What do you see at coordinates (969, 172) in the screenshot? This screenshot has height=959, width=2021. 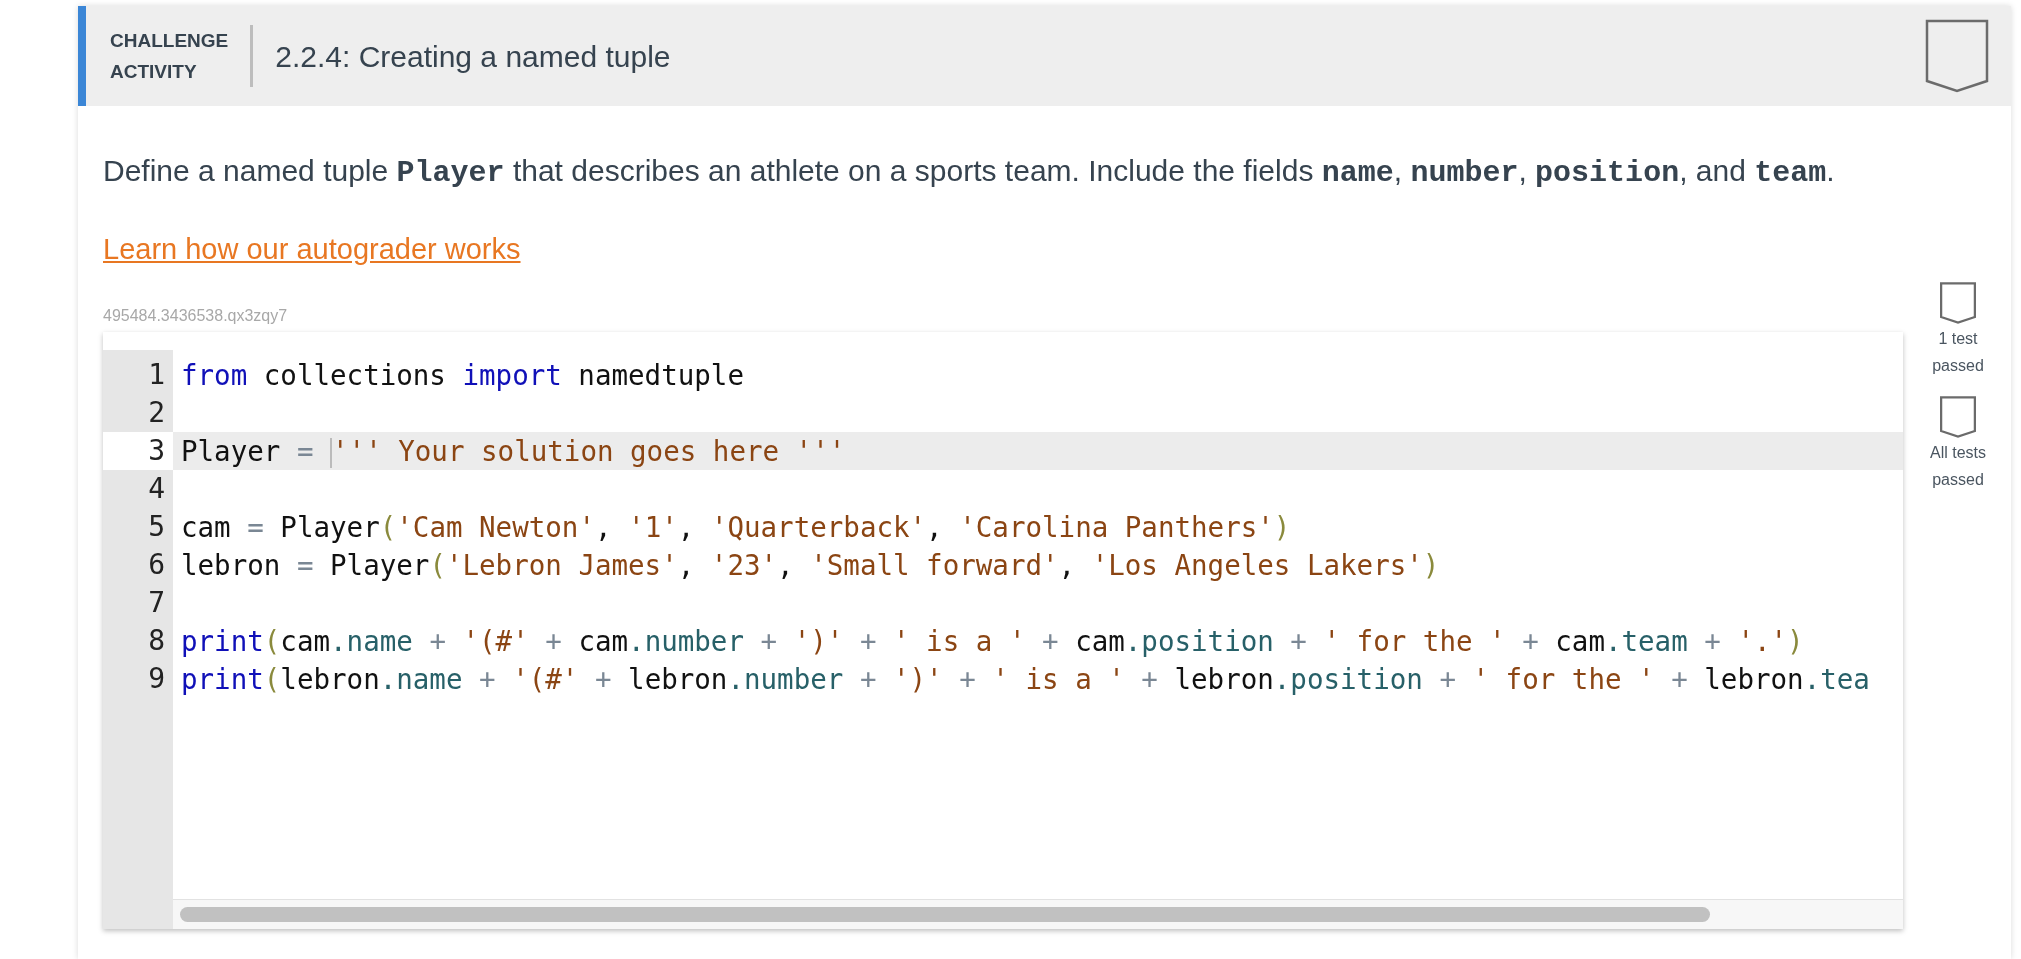 I see `instructions-text: Define a named tuple Player that describes an athlete on a sports team. Include the fields name, number, position, and team.` at bounding box center [969, 172].